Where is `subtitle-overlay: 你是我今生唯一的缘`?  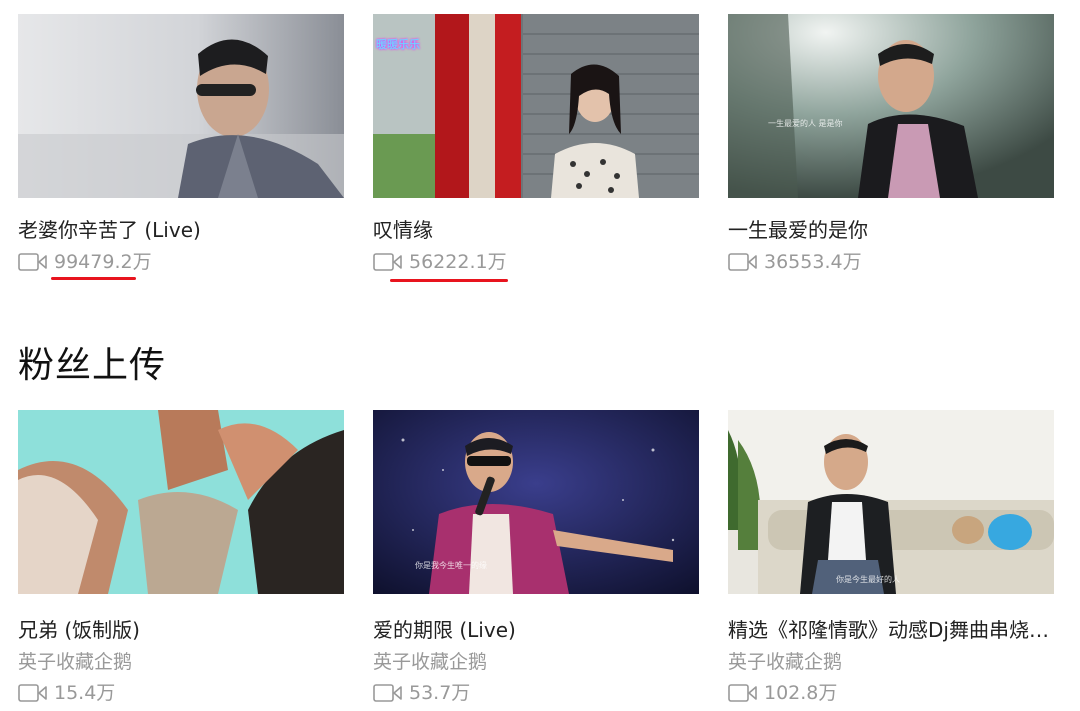 subtitle-overlay: 你是我今生唯一的缘 is located at coordinates (451, 565).